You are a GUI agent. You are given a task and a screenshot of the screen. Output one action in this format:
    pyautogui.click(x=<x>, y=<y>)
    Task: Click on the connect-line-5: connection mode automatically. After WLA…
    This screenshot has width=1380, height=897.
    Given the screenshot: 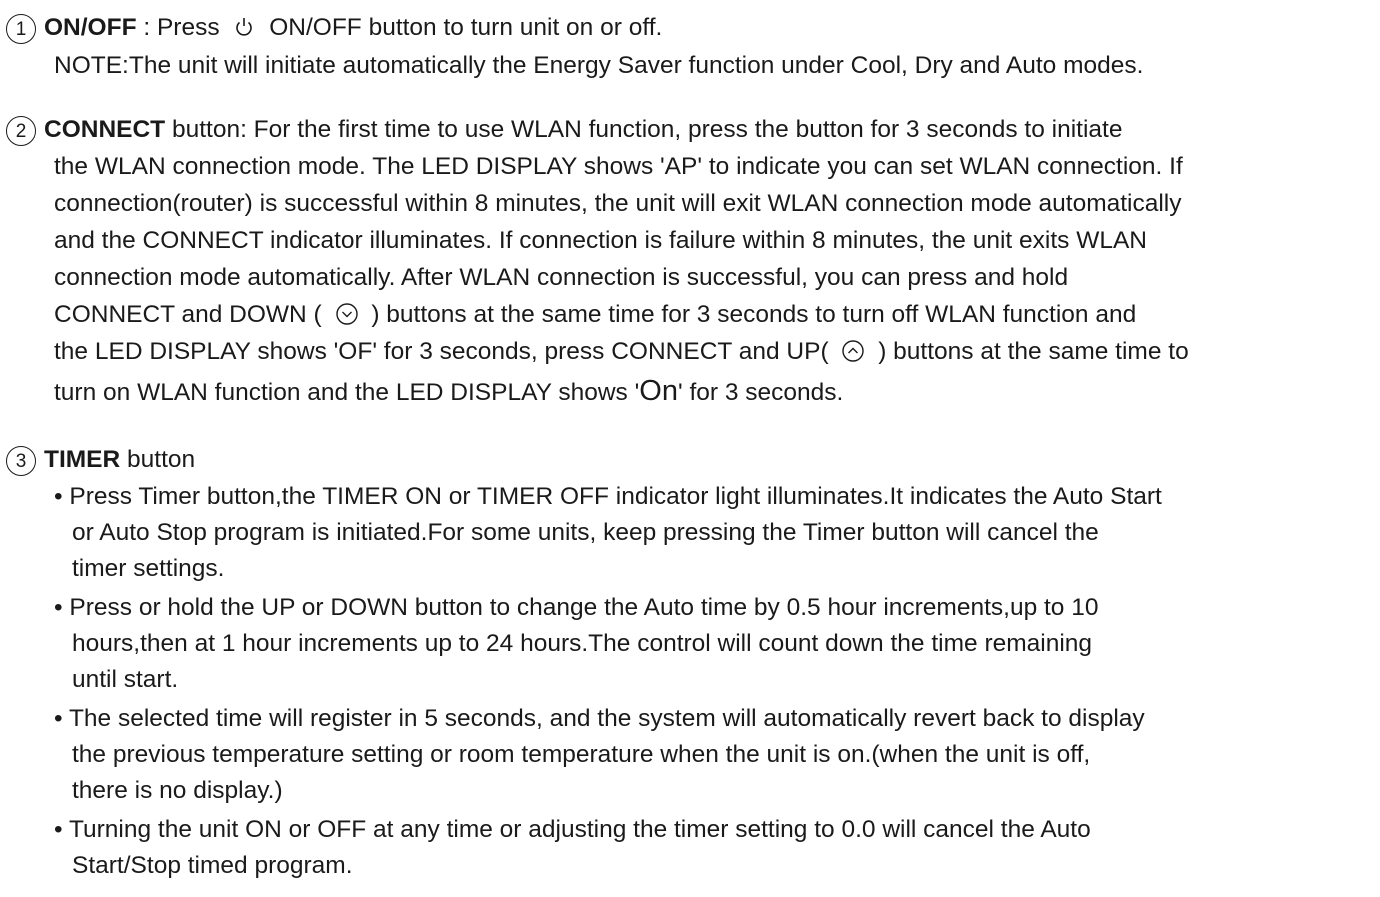 What is the action you would take?
    pyautogui.click(x=561, y=277)
    